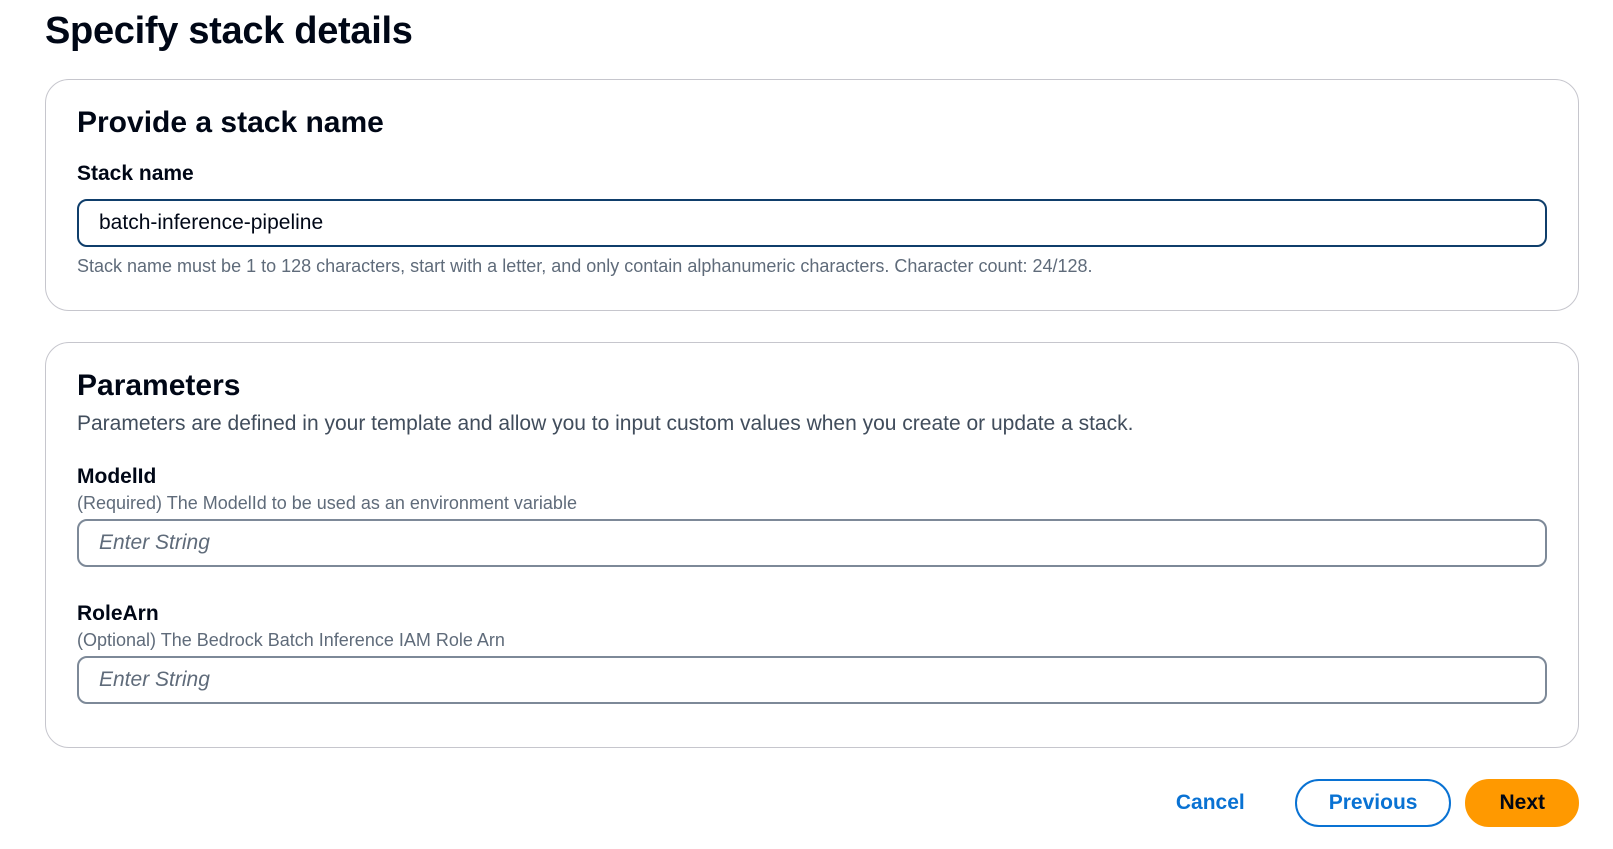 The width and height of the screenshot is (1613, 849). What do you see at coordinates (1210, 803) in the screenshot?
I see `cancel-button: Cancel` at bounding box center [1210, 803].